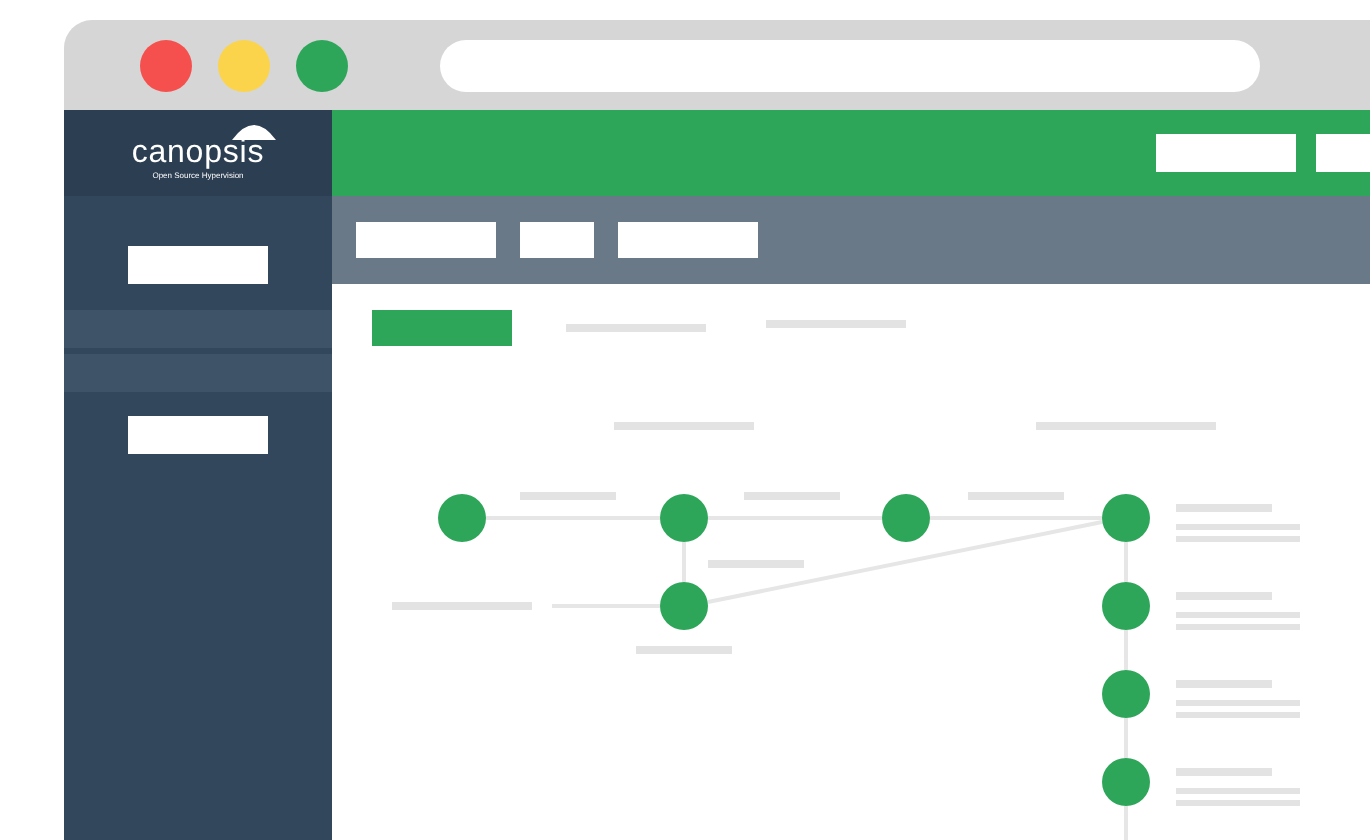 The image size is (1370, 840). What do you see at coordinates (442, 328) in the screenshot?
I see `tab` at bounding box center [442, 328].